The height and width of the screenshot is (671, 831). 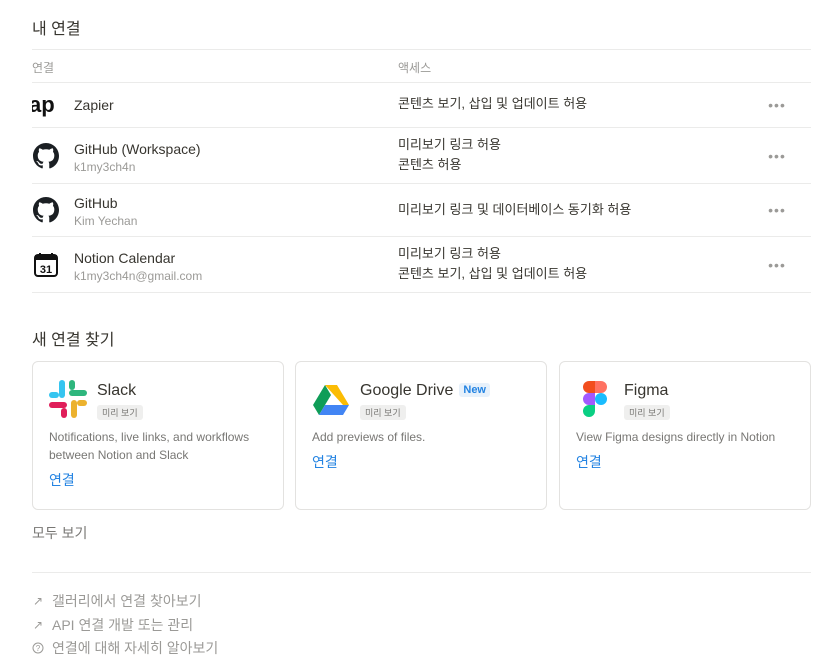 What do you see at coordinates (515, 209) in the screenshot?
I see `access-text: 미리보기 링크 및 데이터베이스 동기화 허용` at bounding box center [515, 209].